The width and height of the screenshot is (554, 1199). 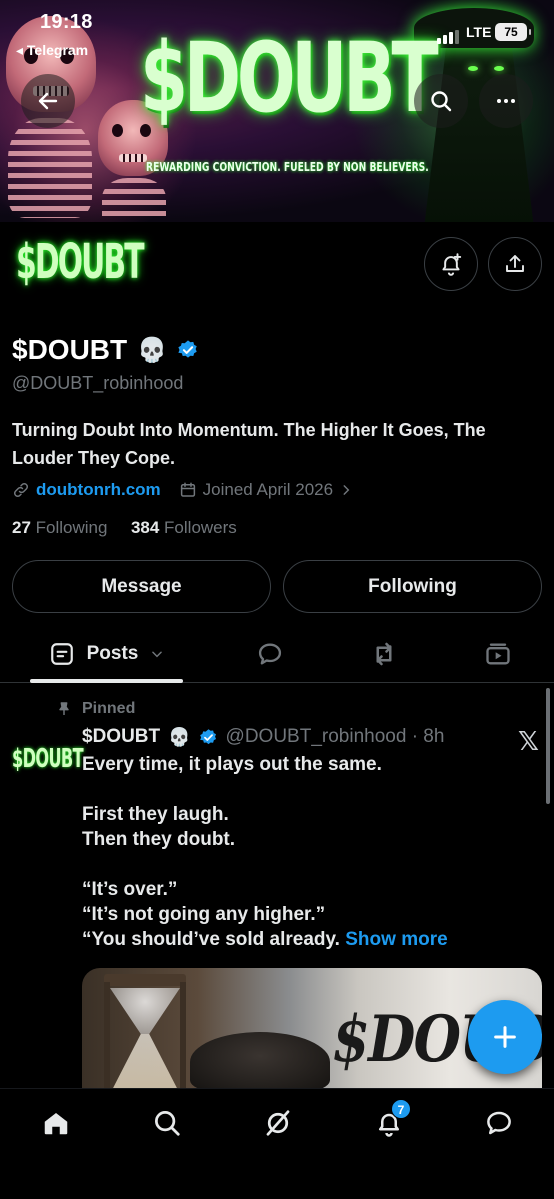 What do you see at coordinates (260, 1060) in the screenshot?
I see `hat-image` at bounding box center [260, 1060].